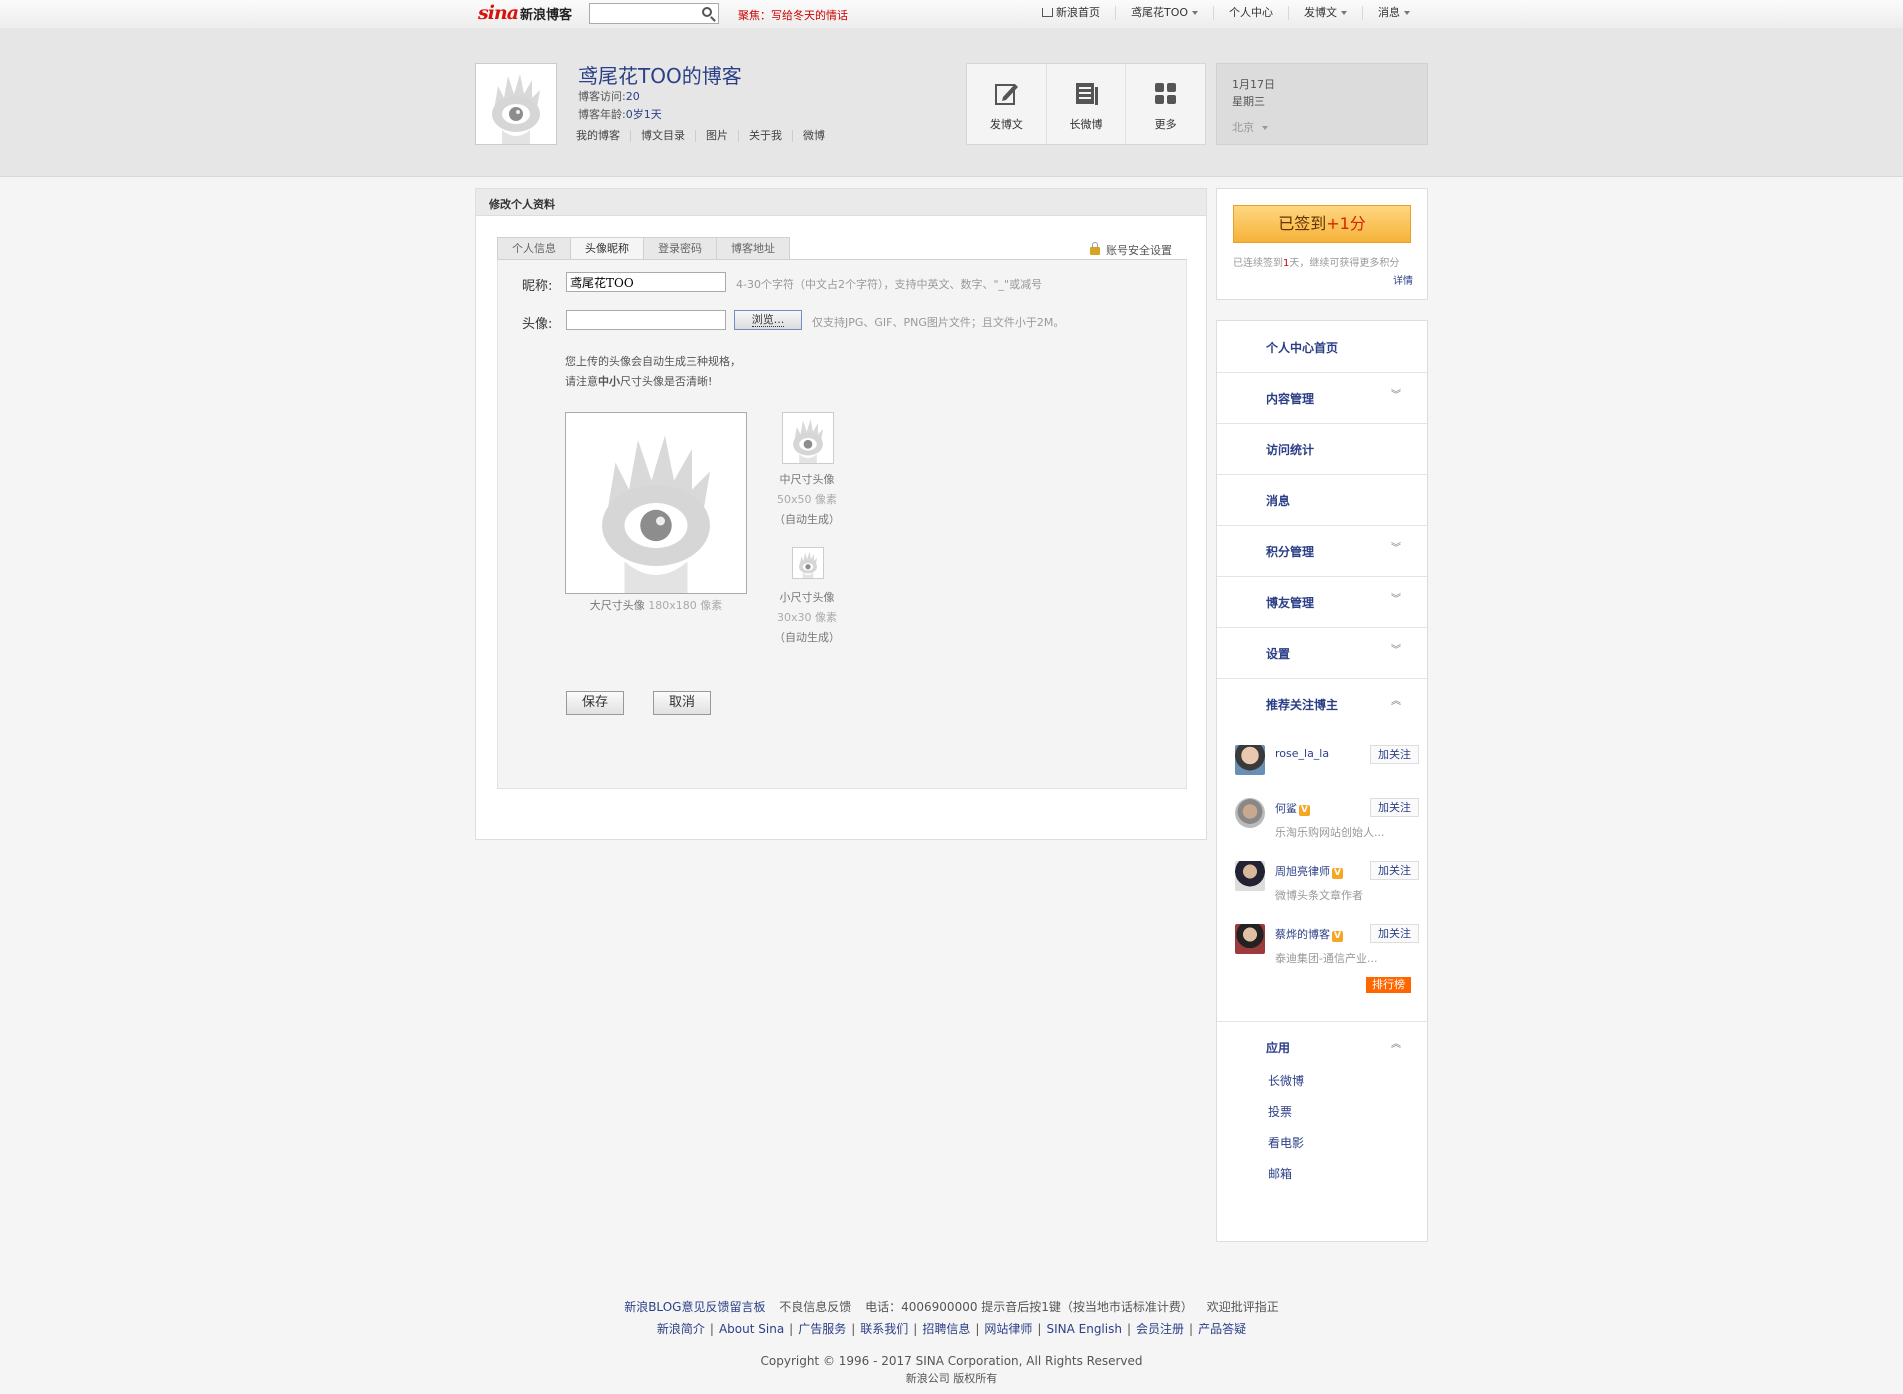 The height and width of the screenshot is (1394, 1903). Describe the element at coordinates (807, 479) in the screenshot. I see `medium-caption-text: 中尺寸头像` at that location.